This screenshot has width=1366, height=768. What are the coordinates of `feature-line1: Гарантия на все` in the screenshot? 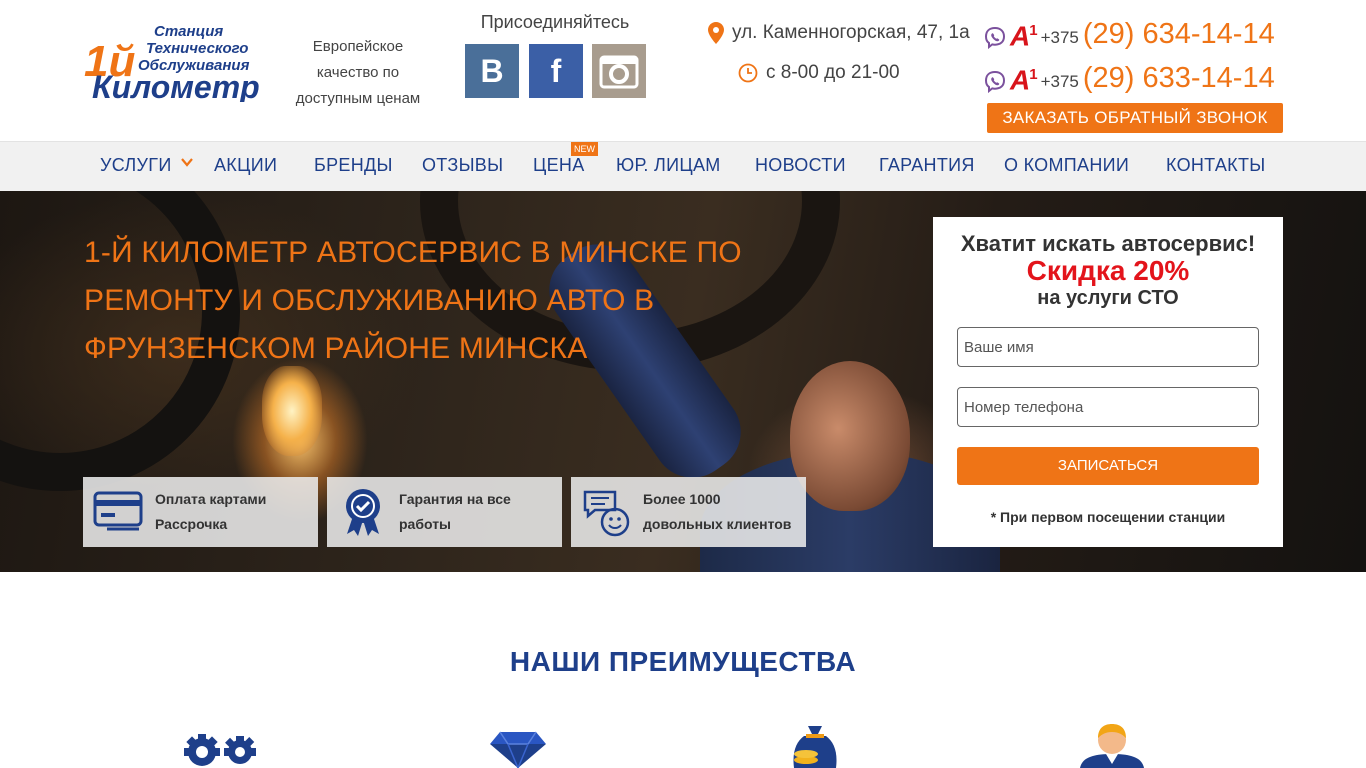 It's located at (455, 499).